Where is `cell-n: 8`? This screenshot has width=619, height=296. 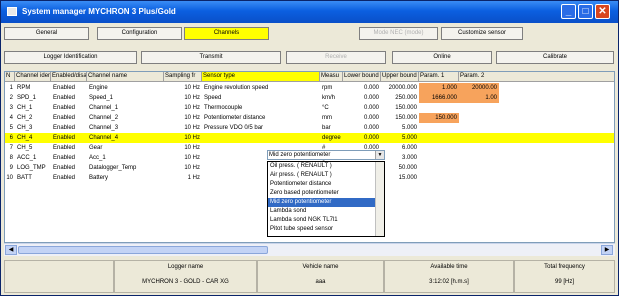 cell-n: 8 is located at coordinates (10, 158).